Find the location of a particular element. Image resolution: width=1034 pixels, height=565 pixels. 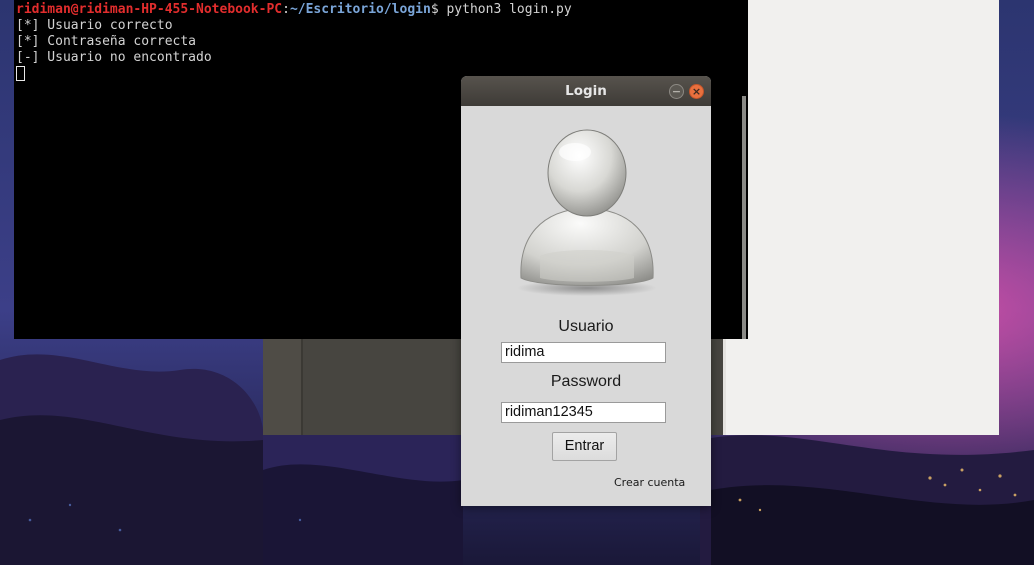

login-titlebar: Login − × is located at coordinates (586, 91).